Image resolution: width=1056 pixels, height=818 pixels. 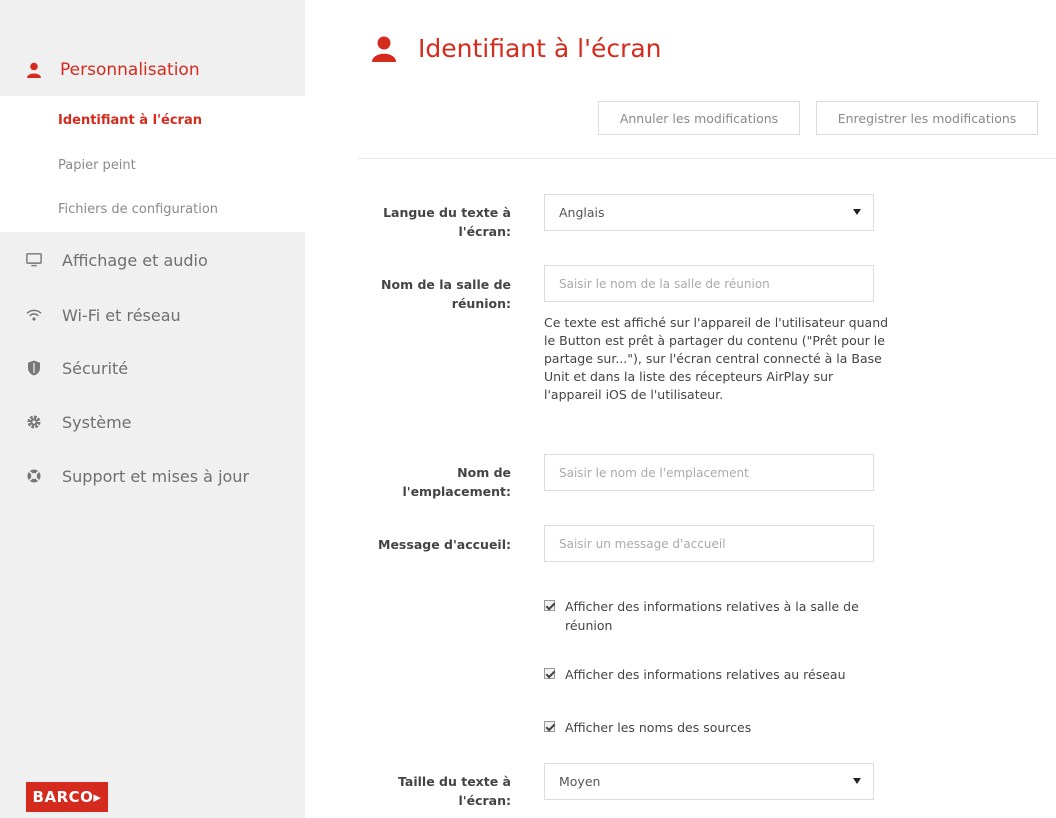 I want to click on save-button: Enregistrer les modifications, so click(x=927, y=118).